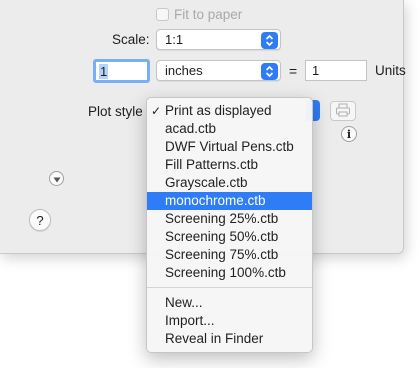 This screenshot has height=368, width=420. I want to click on menu-item-acad-ctb: acad.ctb, so click(229, 129).